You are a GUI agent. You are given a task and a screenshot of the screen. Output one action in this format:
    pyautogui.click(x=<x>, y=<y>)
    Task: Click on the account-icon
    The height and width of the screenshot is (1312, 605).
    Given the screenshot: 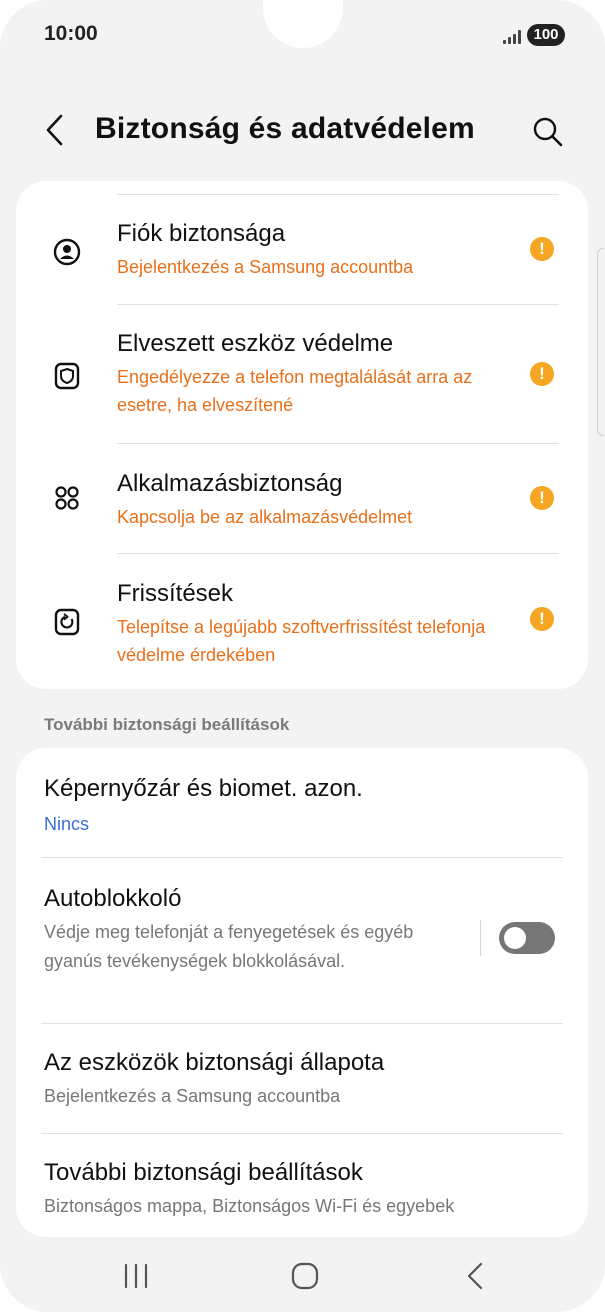 What is the action you would take?
    pyautogui.click(x=67, y=252)
    